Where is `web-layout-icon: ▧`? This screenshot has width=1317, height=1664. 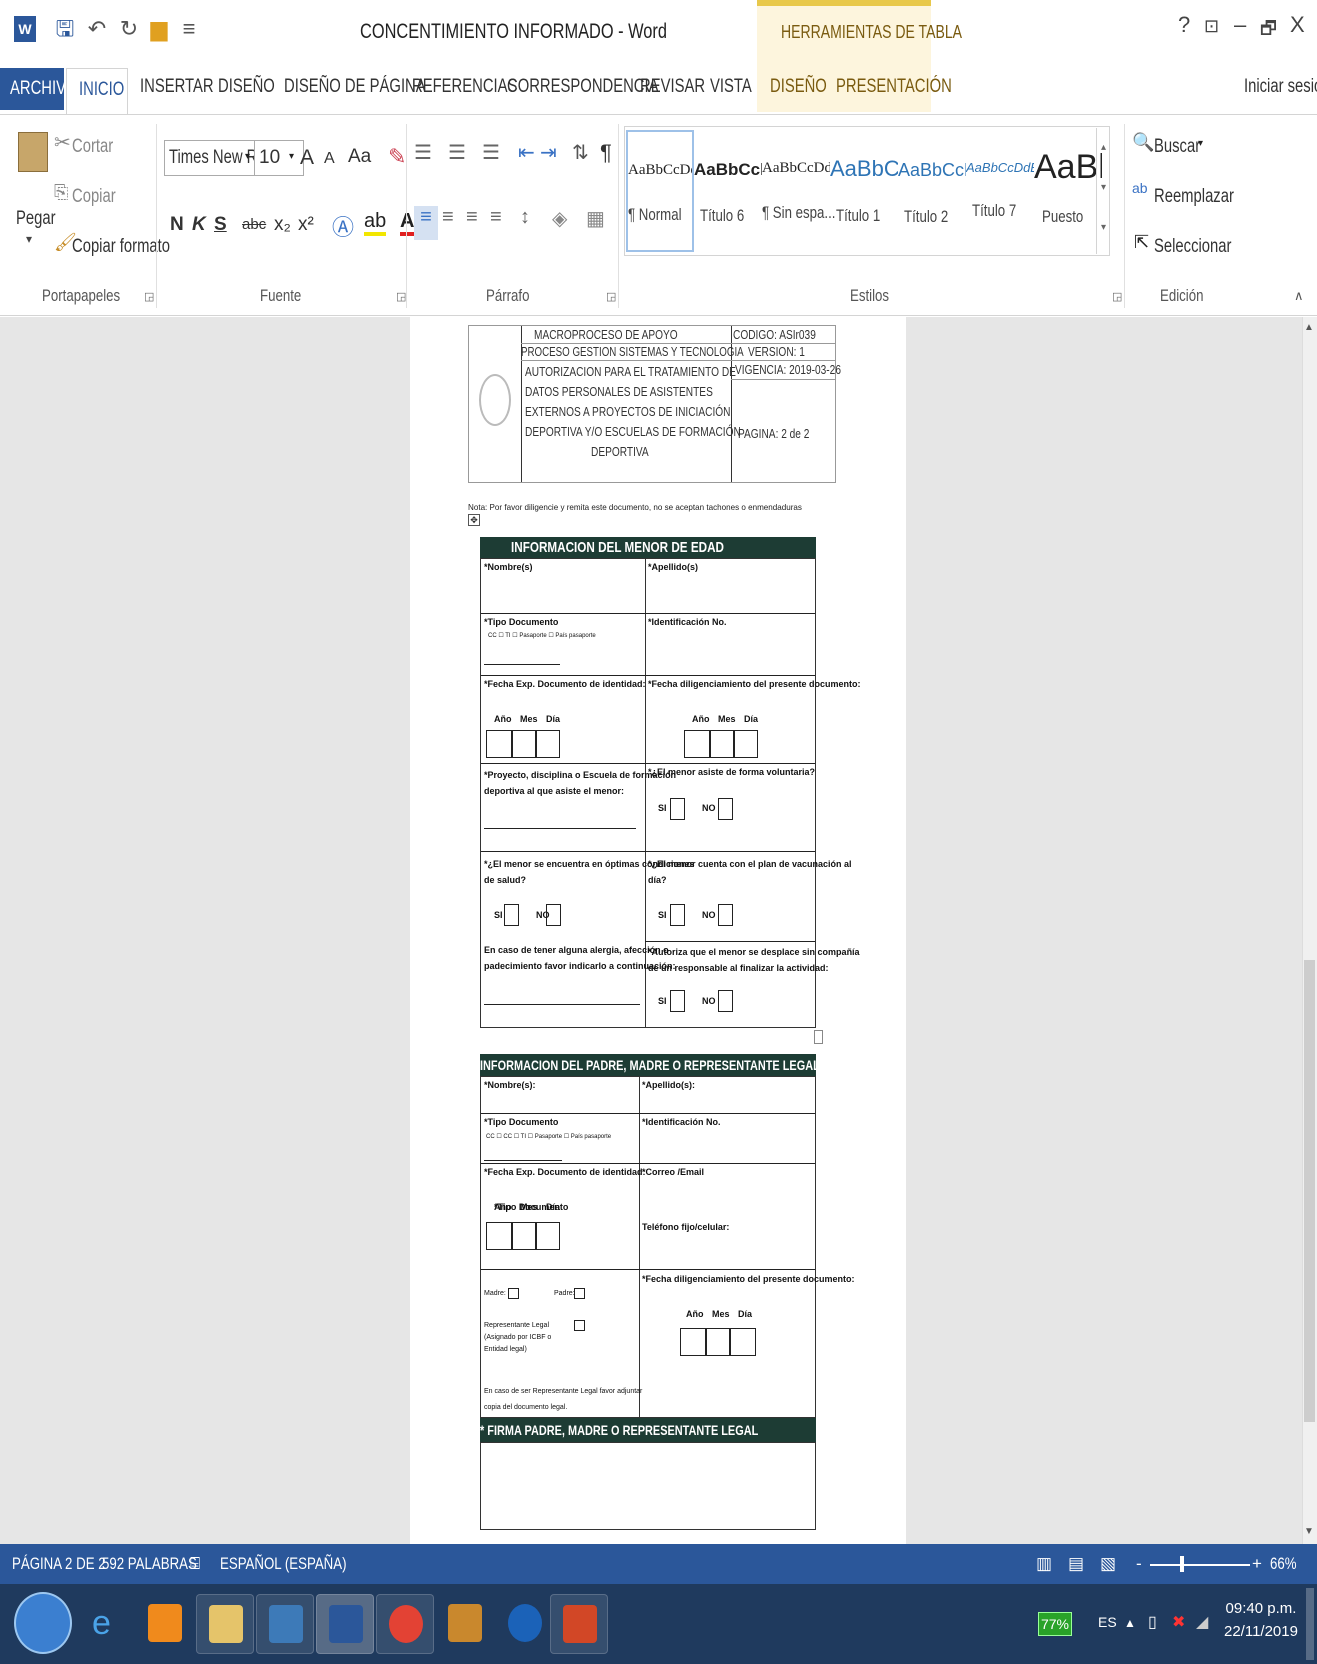
web-layout-icon: ▧ is located at coordinates (1108, 1564).